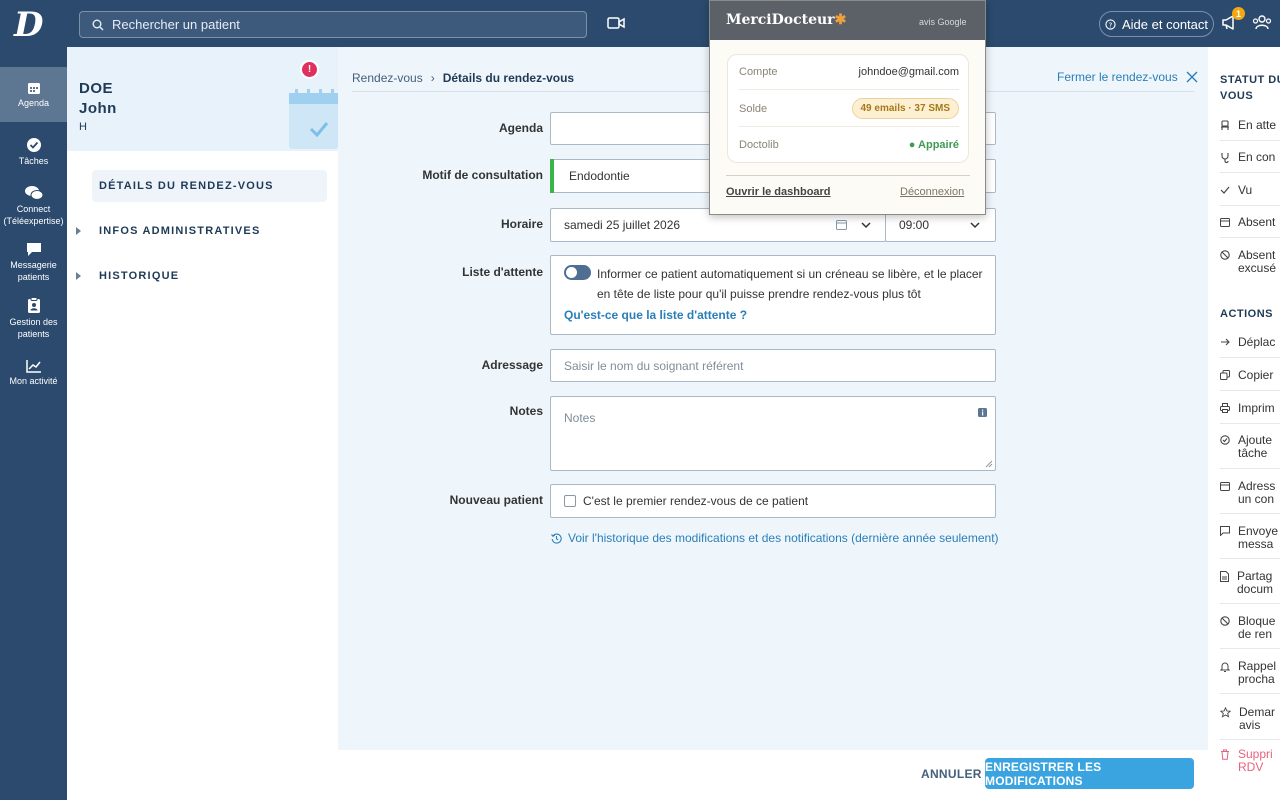  I want to click on calendar-x-icon, so click(1225, 222).